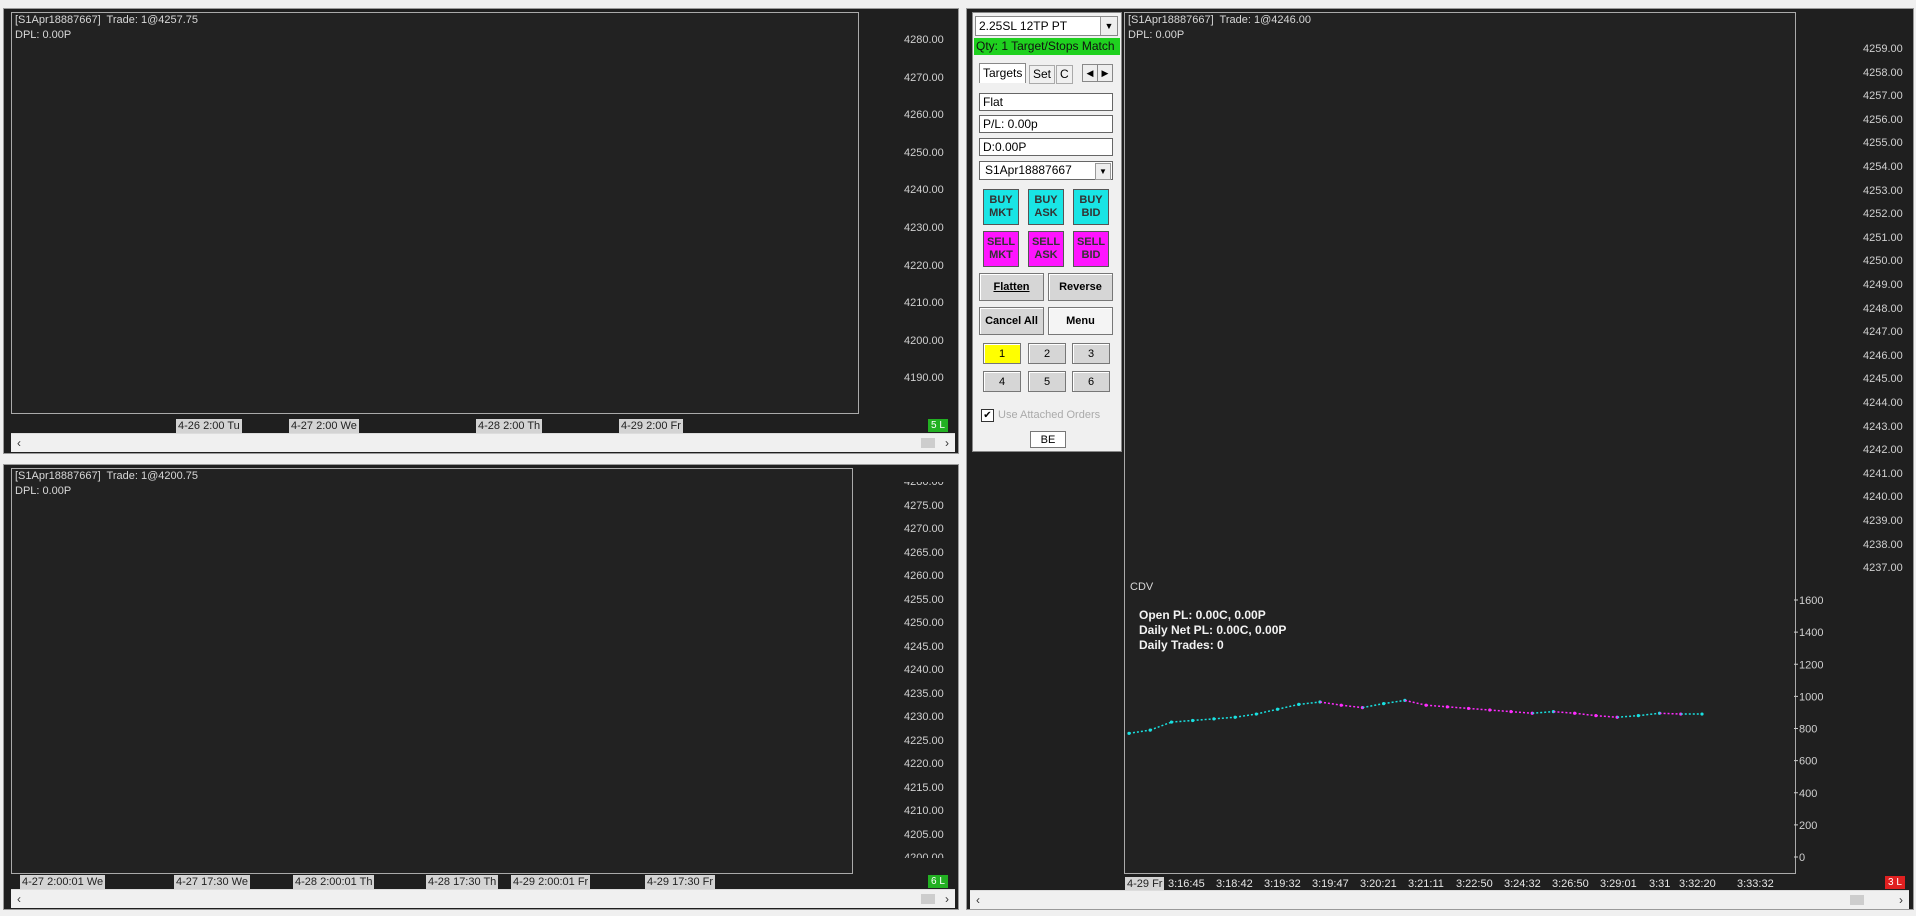  Describe the element at coordinates (1234, 884) in the screenshot. I see `time-tick-label: 3:18:42` at that location.